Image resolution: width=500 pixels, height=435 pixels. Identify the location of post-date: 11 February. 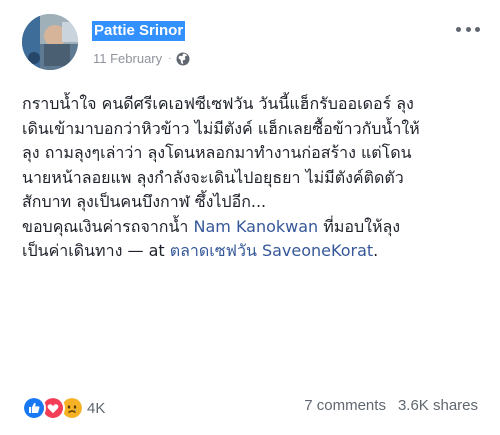
(127, 58).